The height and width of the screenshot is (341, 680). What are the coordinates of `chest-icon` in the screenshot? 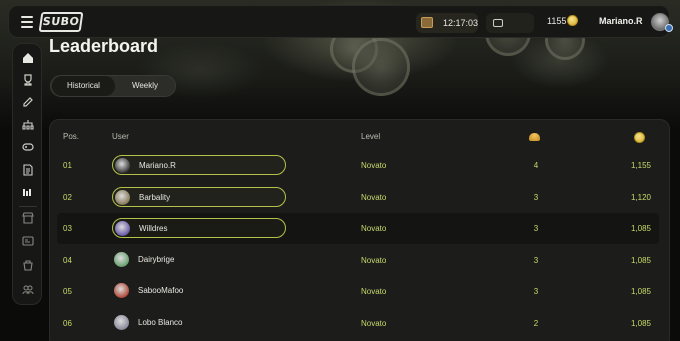 It's located at (427, 22).